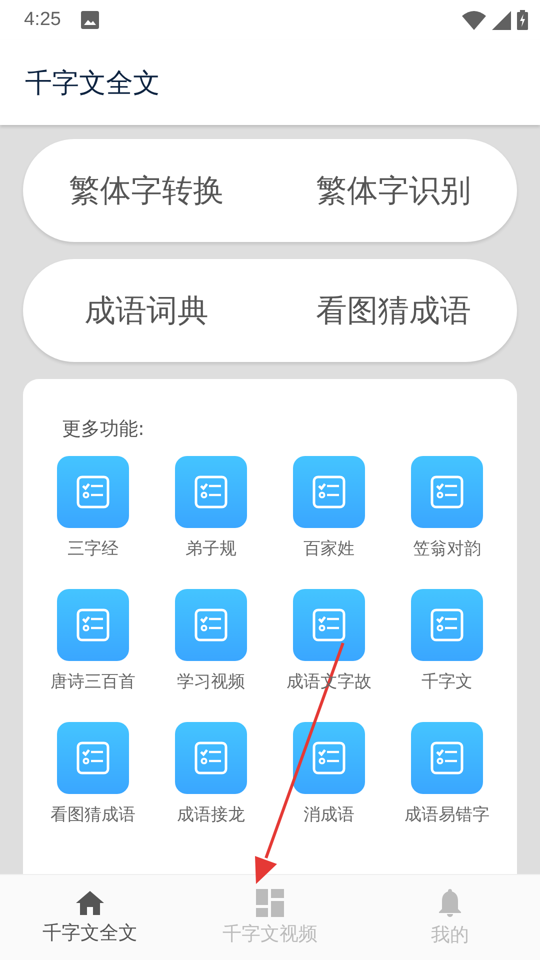 The height and width of the screenshot is (960, 540). What do you see at coordinates (211, 682) in the screenshot?
I see `feature-label: 学习视频` at bounding box center [211, 682].